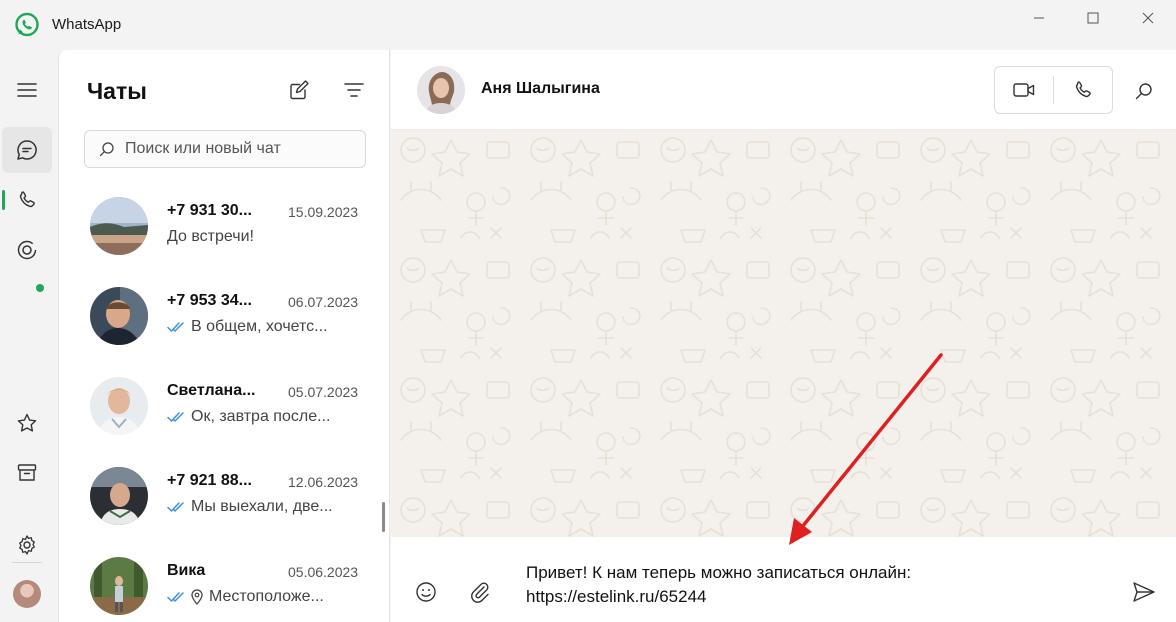 The width and height of the screenshot is (1176, 622). What do you see at coordinates (40, 288) in the screenshot?
I see `status-unread-dot` at bounding box center [40, 288].